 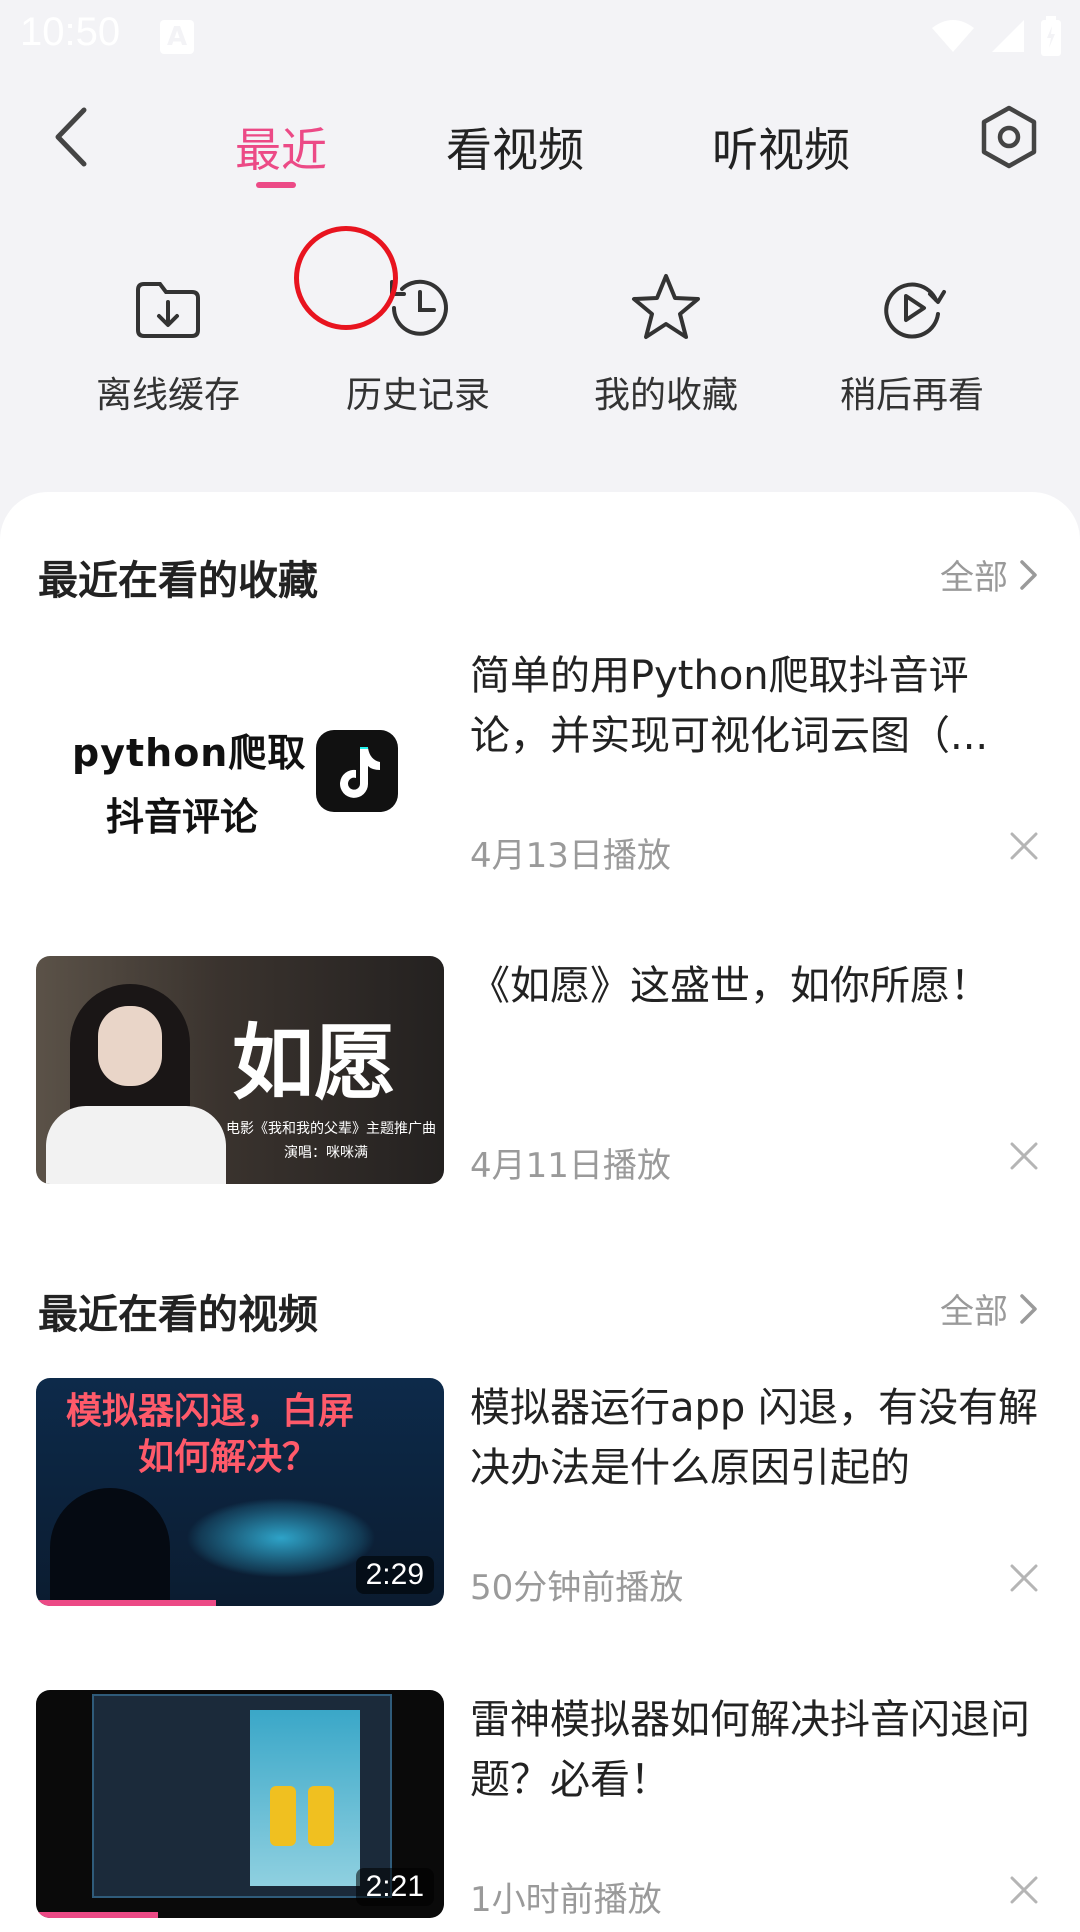 What do you see at coordinates (730, 986) in the screenshot?
I see `video-title: 《如愿》这盛世，如你所愿！` at bounding box center [730, 986].